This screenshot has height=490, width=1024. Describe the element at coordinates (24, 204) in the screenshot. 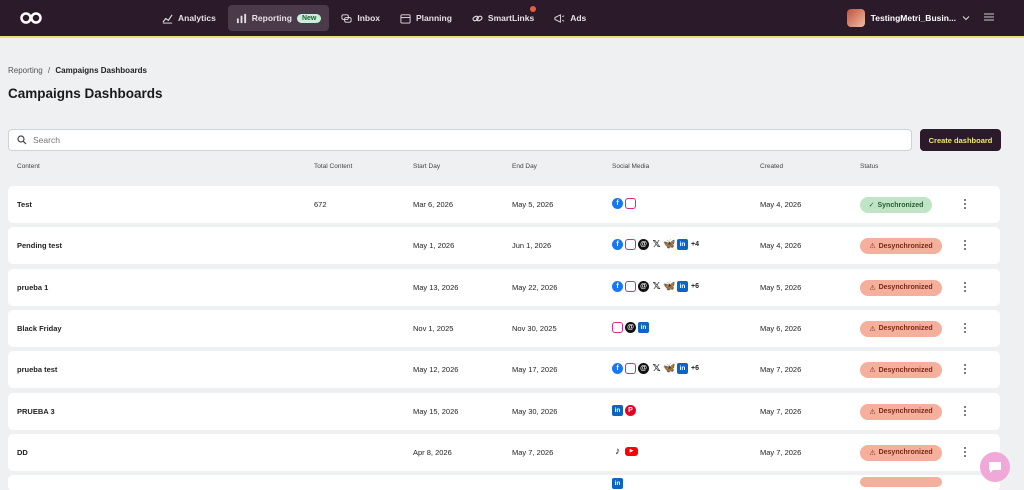

I see `row-content-name: Test` at that location.